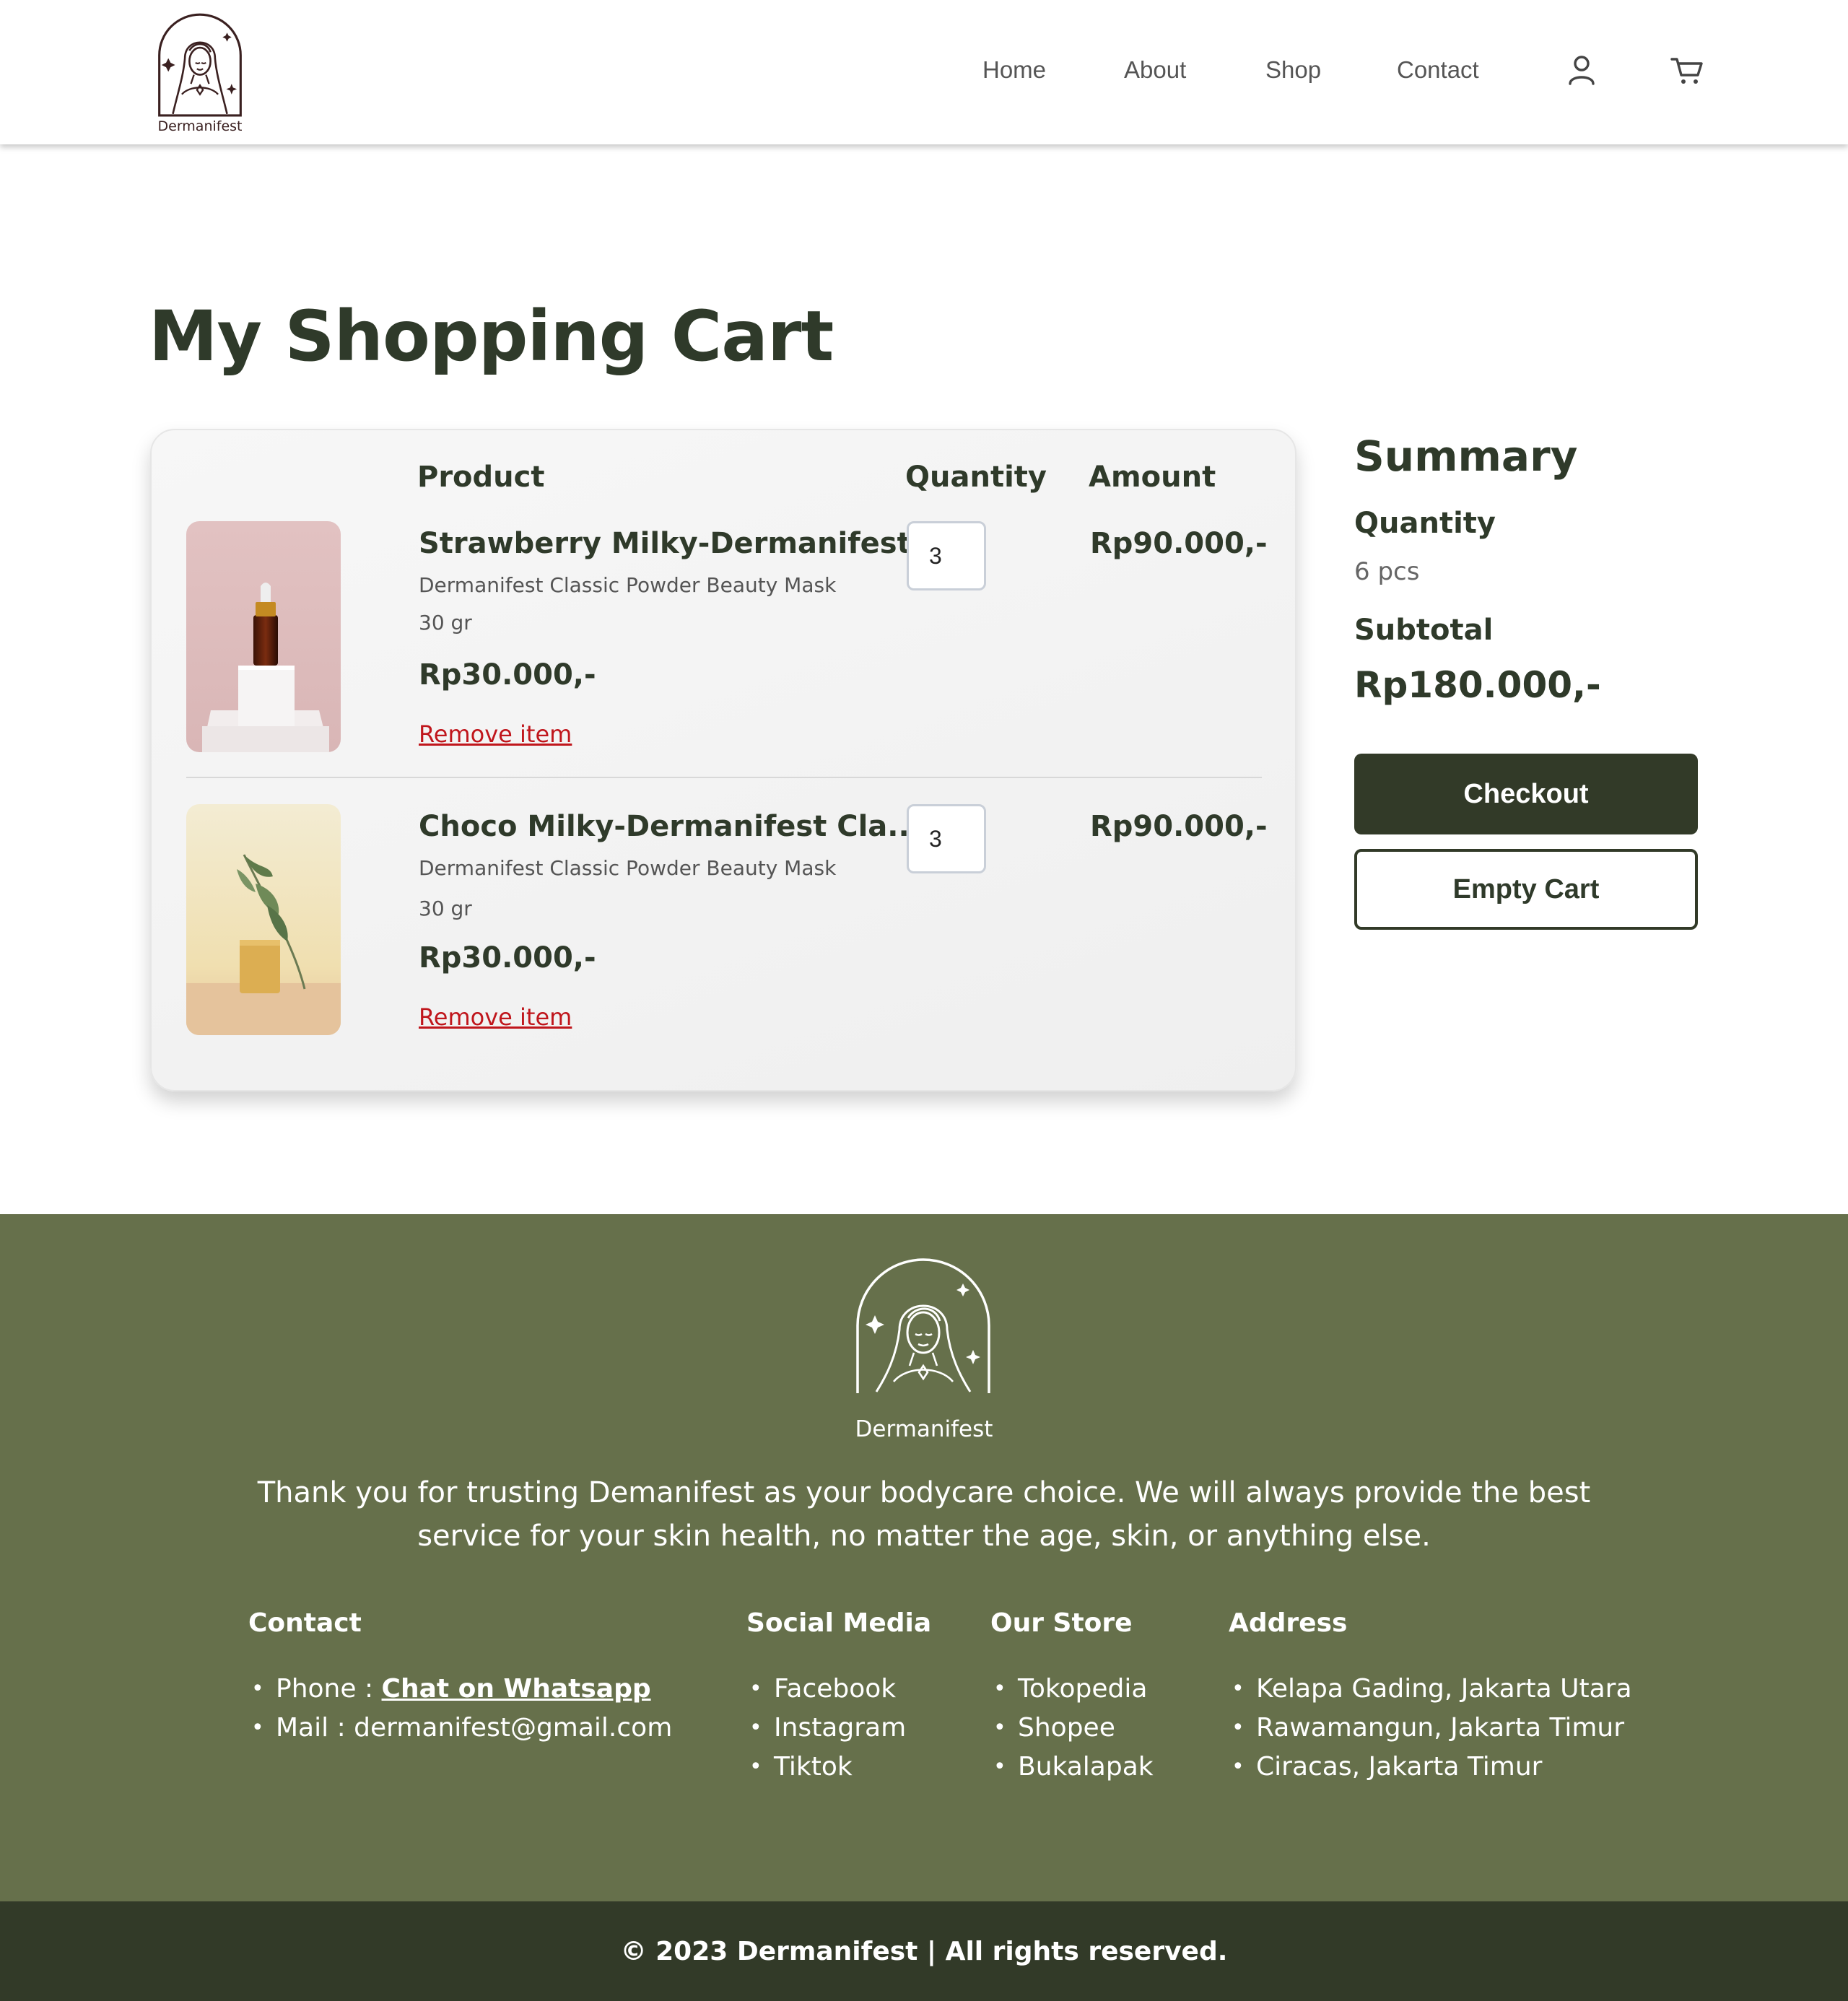 The image size is (1848, 2001). What do you see at coordinates (1430, 1728) in the screenshot?
I see `address-item: Rawamangun, Jakarta Timur` at bounding box center [1430, 1728].